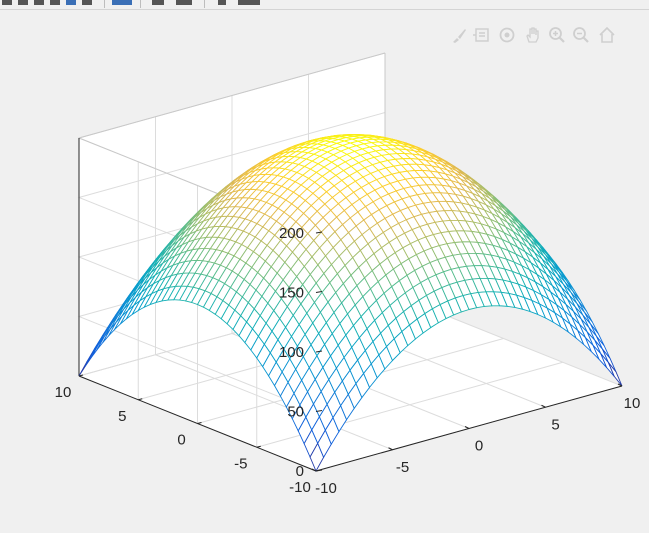  Describe the element at coordinates (291, 233) in the screenshot. I see `z-tick-label: 200` at that location.